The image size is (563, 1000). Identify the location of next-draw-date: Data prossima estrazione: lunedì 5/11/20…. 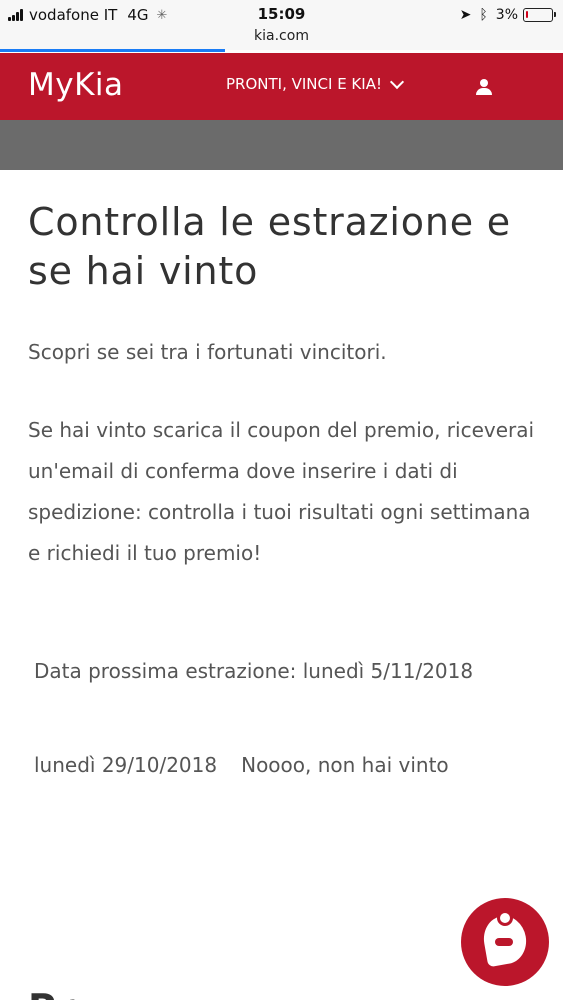
(254, 671).